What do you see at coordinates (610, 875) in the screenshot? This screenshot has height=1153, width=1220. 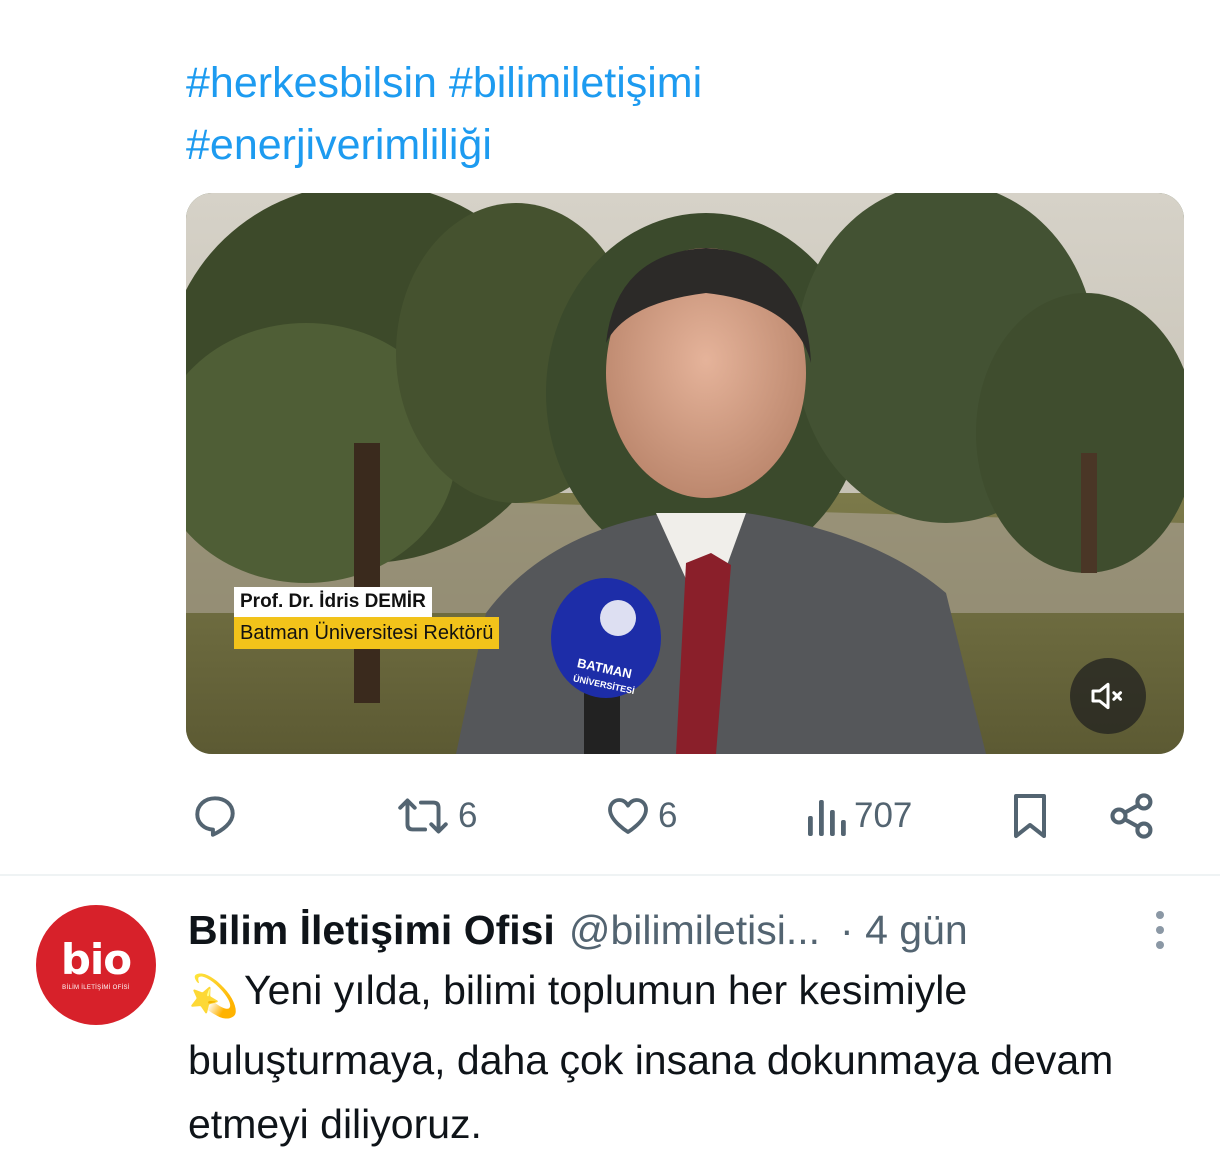 I see `post-divider` at bounding box center [610, 875].